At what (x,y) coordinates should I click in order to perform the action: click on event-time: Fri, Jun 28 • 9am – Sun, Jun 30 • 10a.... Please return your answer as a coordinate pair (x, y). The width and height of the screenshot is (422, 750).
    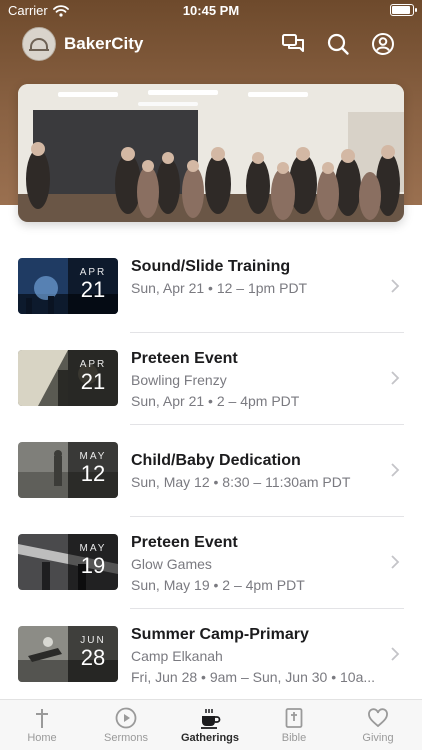
    Looking at the image, I should click on (253, 677).